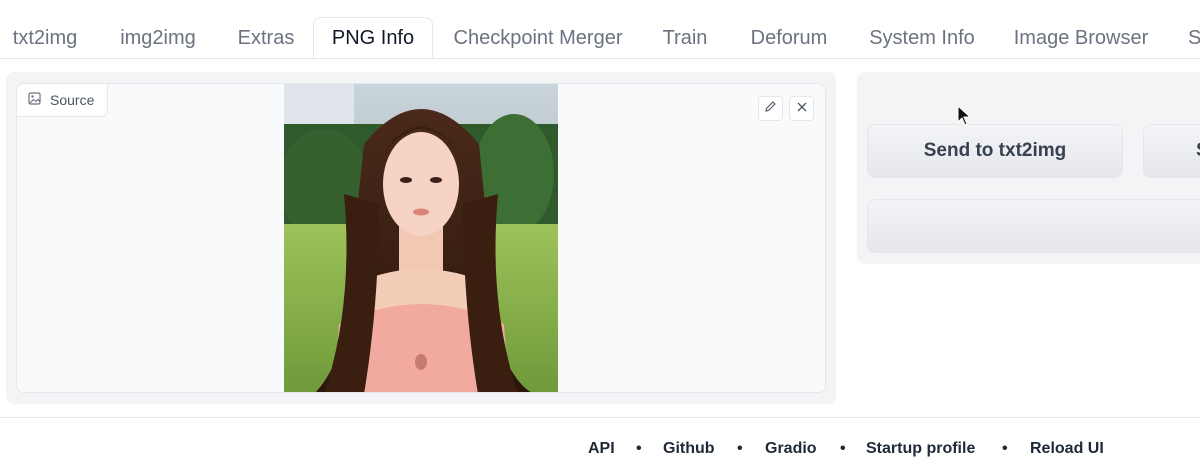 The width and height of the screenshot is (1200, 464). I want to click on send-to-txt2img-button: Send to txt2img, so click(995, 151).